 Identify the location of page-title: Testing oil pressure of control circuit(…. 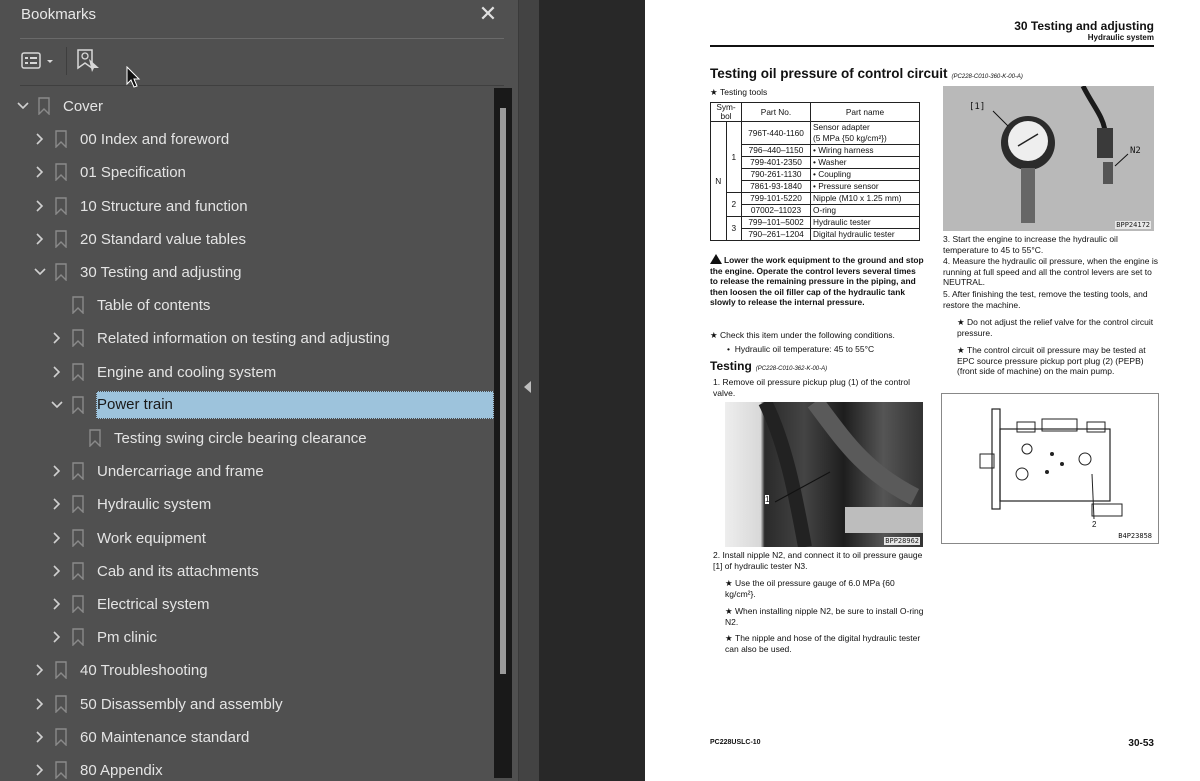
(866, 73).